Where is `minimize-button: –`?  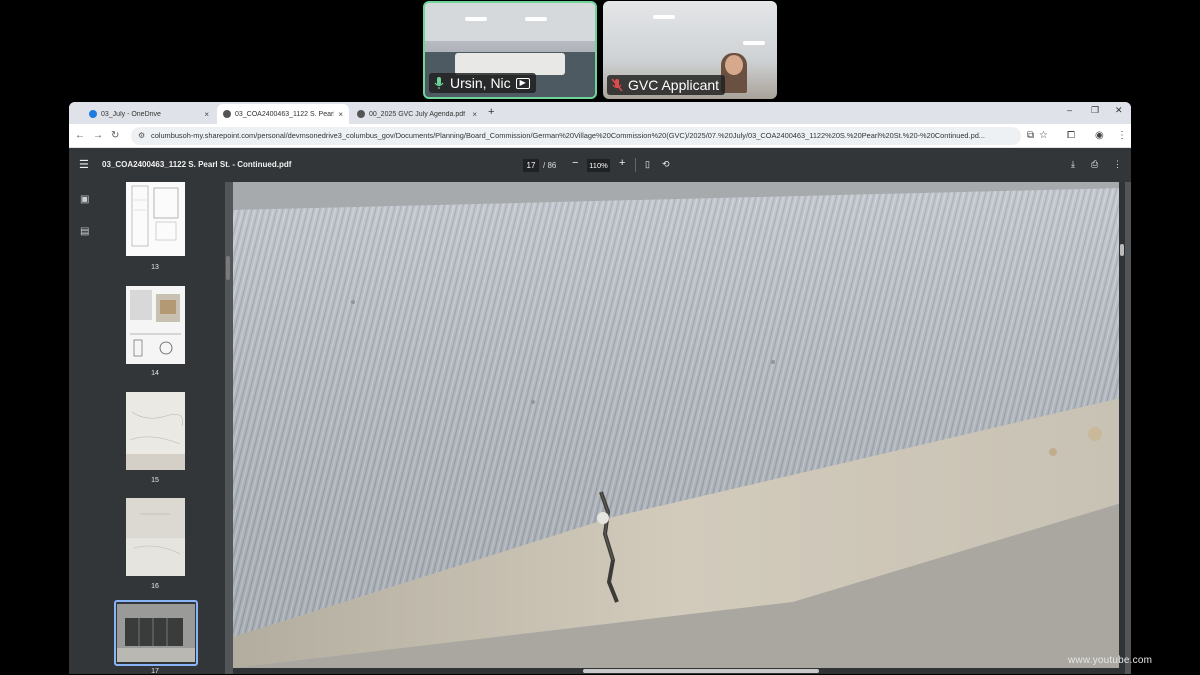
minimize-button: – is located at coordinates (1069, 110).